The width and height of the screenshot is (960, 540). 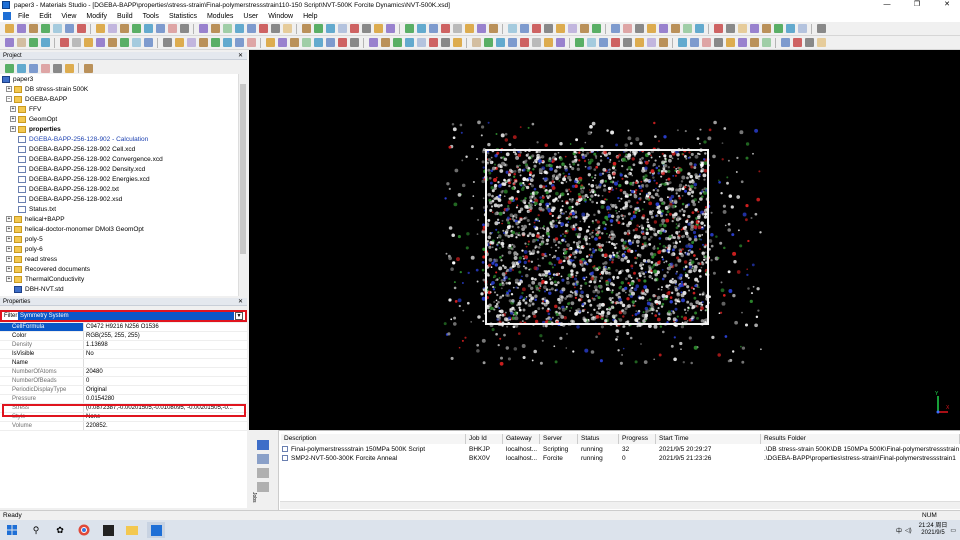 I want to click on tree-item: + DB stress-strain 500K, so click(x=47, y=89).